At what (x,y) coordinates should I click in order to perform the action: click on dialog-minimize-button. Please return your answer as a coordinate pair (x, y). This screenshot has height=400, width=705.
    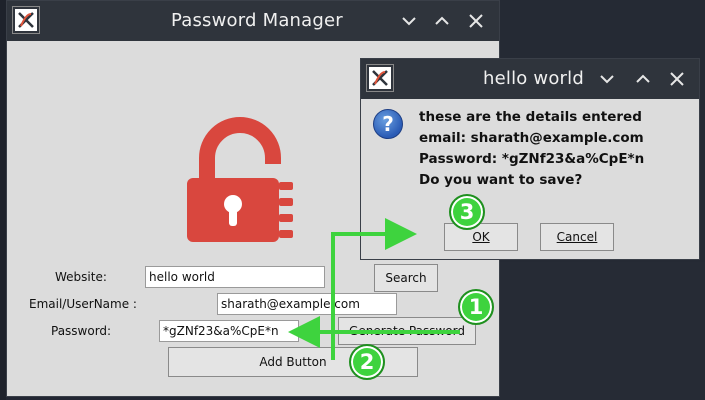
    Looking at the image, I should click on (607, 79).